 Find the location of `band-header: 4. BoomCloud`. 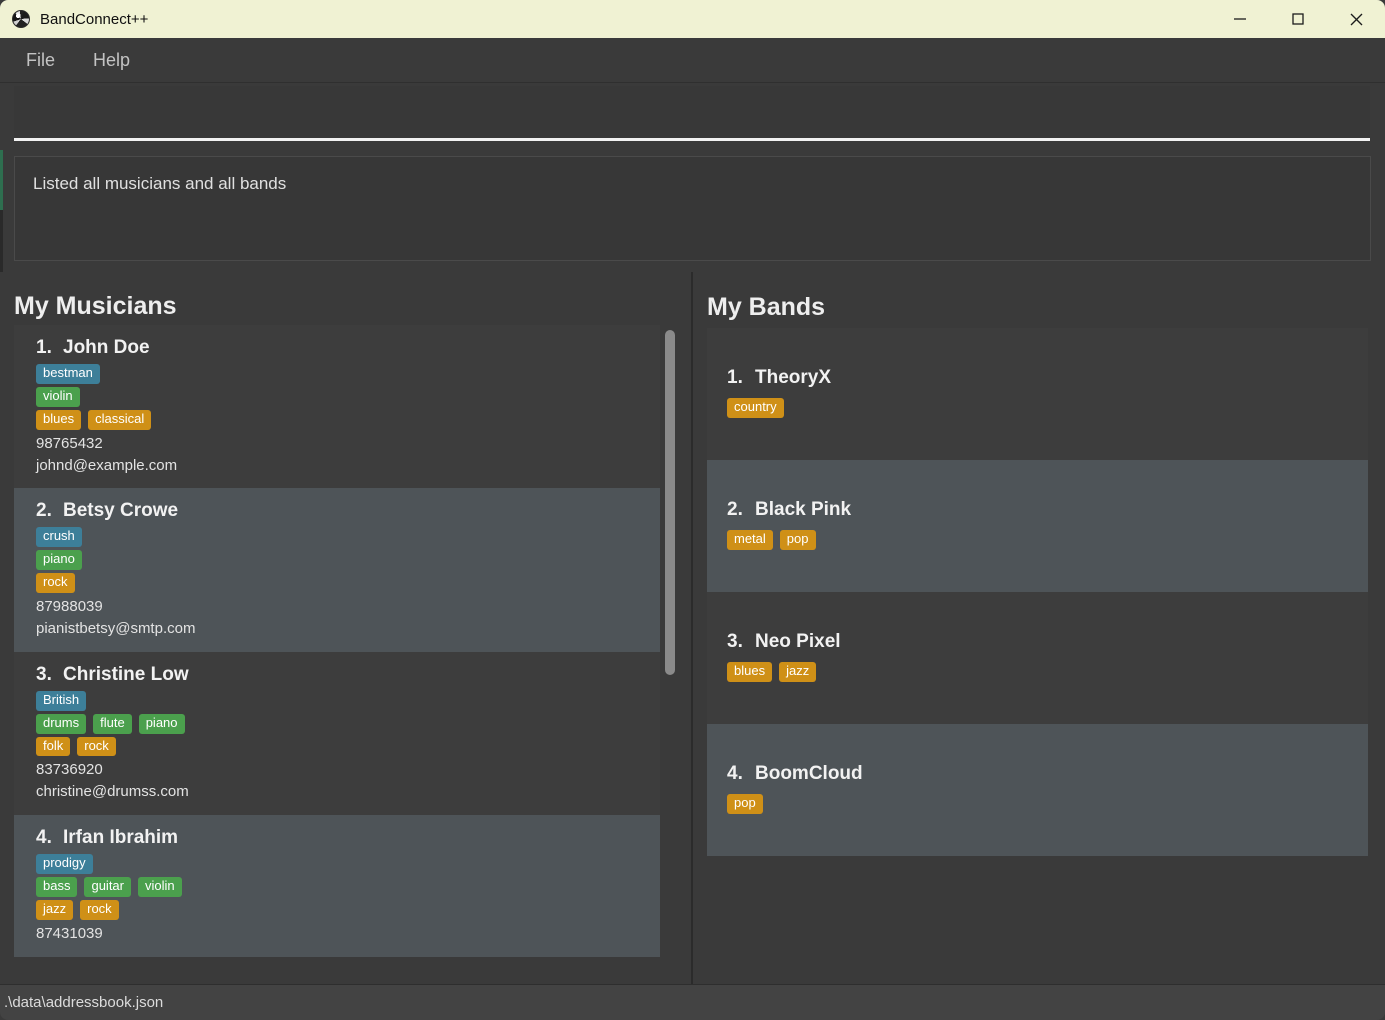

band-header: 4. BoomCloud is located at coordinates (1047, 774).